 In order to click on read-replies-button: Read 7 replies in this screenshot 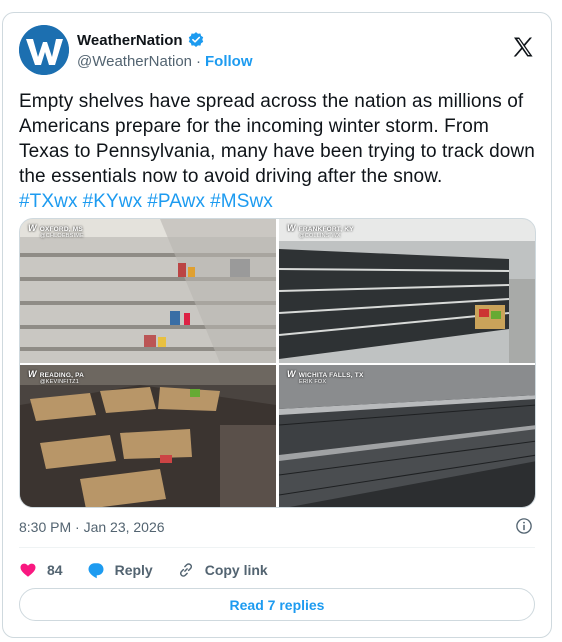, I will do `click(277, 604)`.